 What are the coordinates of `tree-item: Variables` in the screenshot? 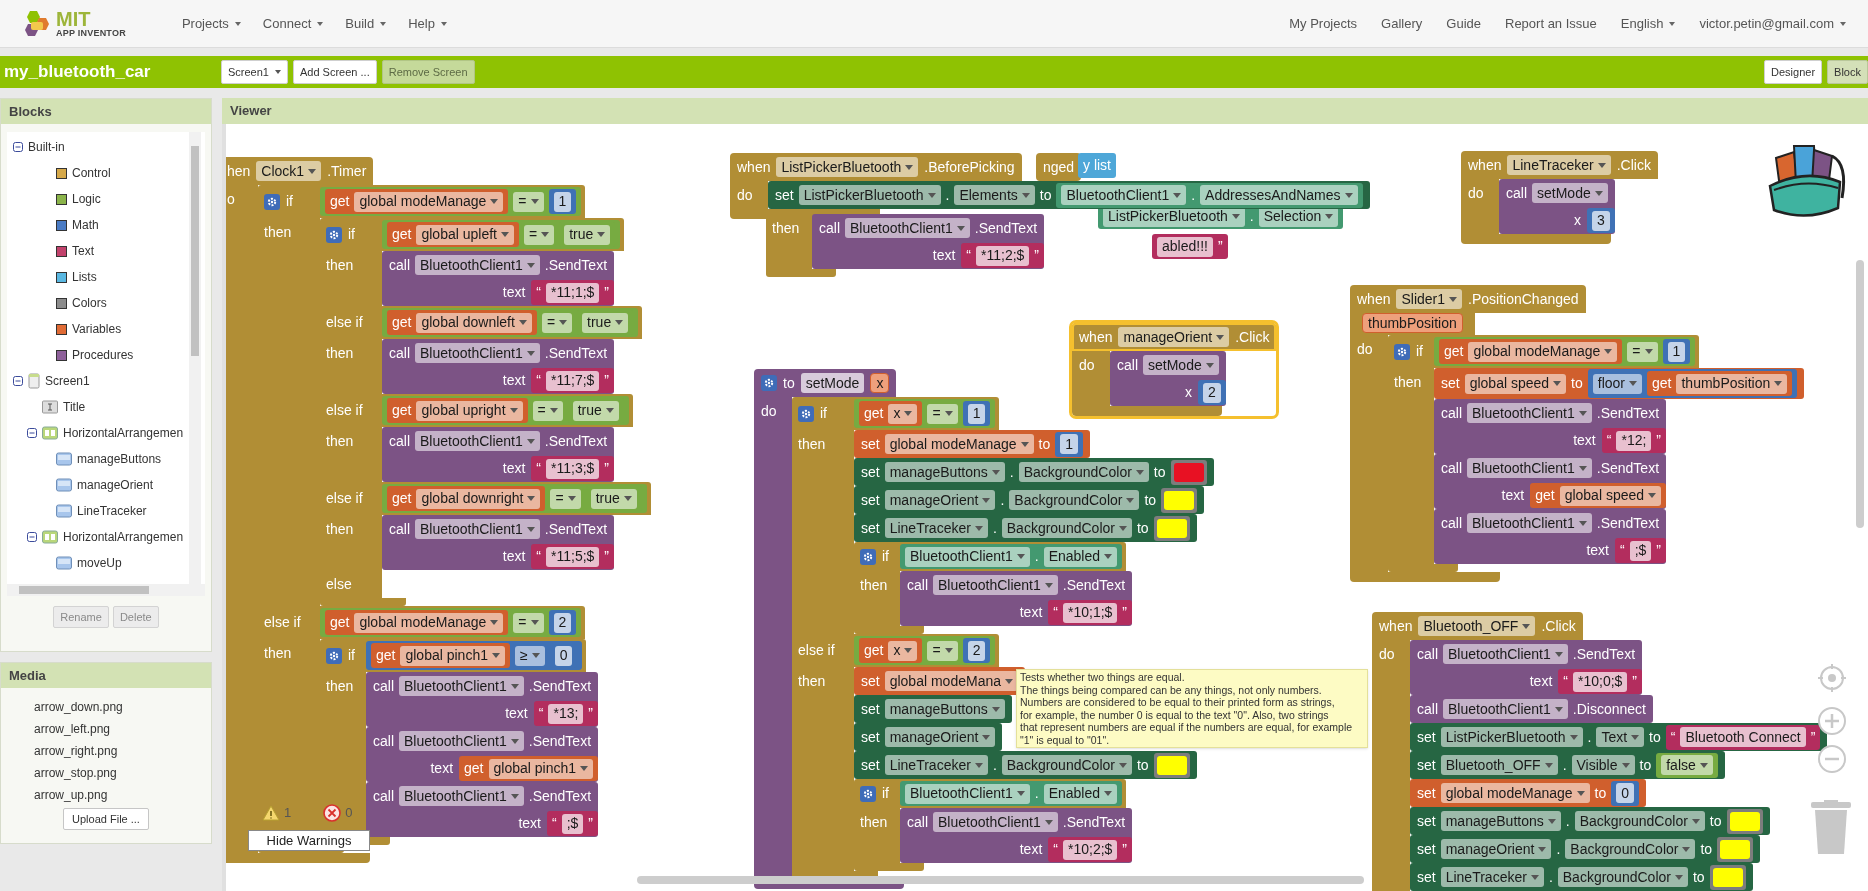 It's located at (97, 329).